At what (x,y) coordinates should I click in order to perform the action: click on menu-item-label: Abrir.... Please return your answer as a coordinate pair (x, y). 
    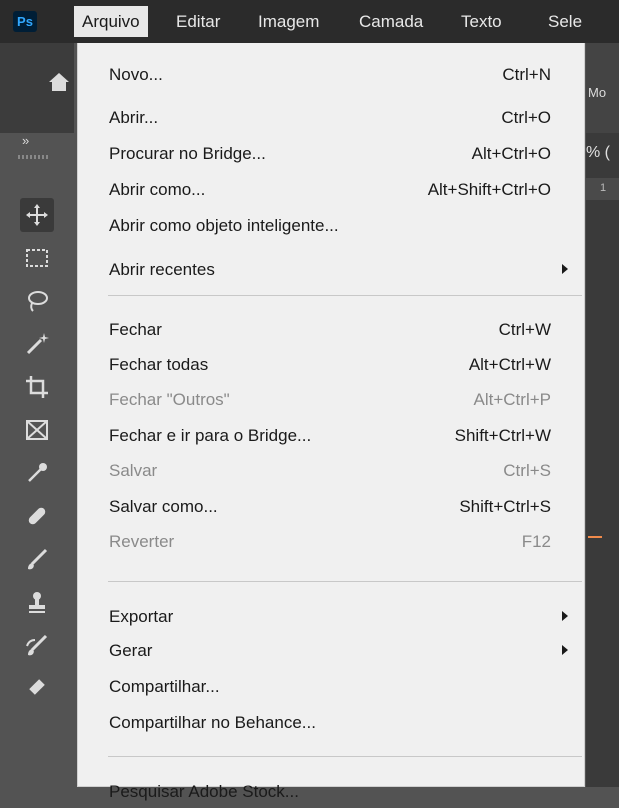
    Looking at the image, I should click on (134, 117).